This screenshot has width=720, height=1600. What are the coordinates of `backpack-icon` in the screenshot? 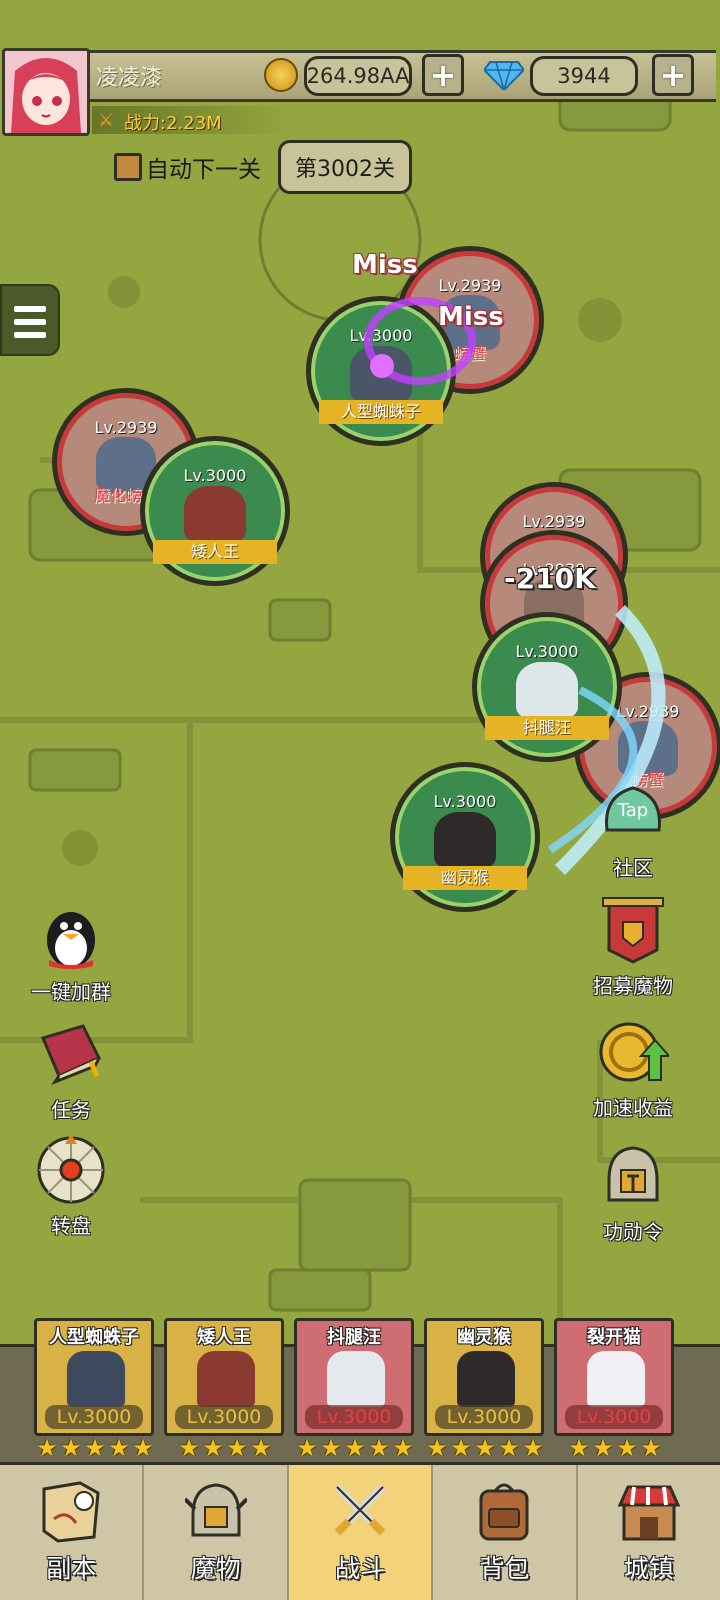 It's located at (504, 1512).